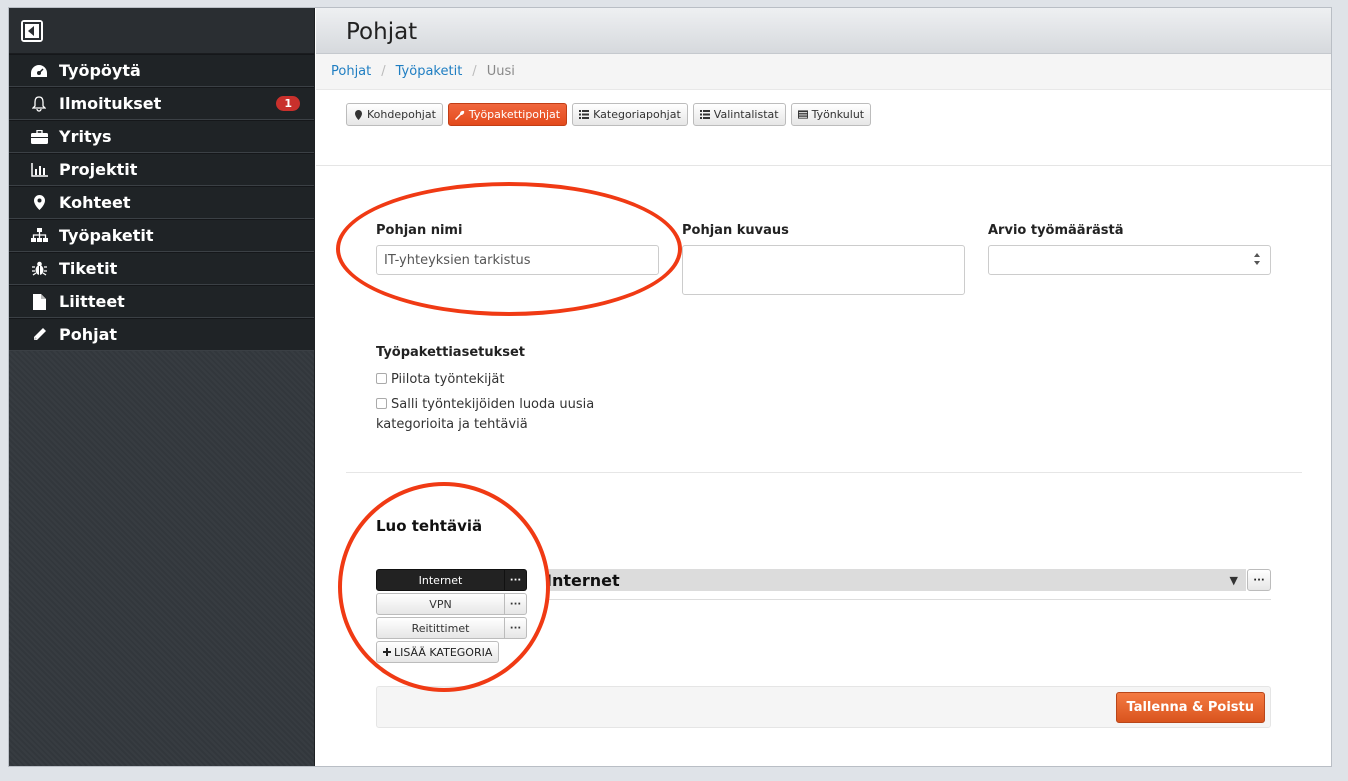 The height and width of the screenshot is (781, 1348). I want to click on category-vpn-menu-button: ···, so click(516, 604).